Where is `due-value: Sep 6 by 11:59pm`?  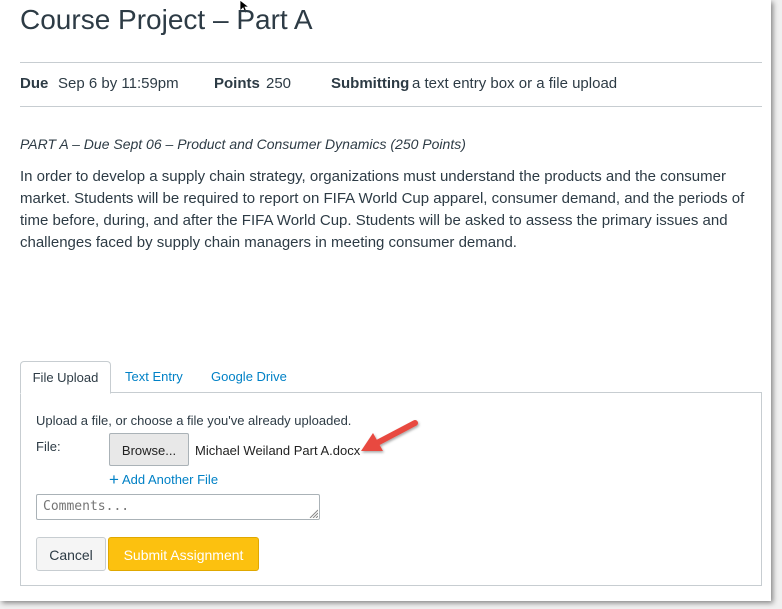 due-value: Sep 6 by 11:59pm is located at coordinates (118, 83).